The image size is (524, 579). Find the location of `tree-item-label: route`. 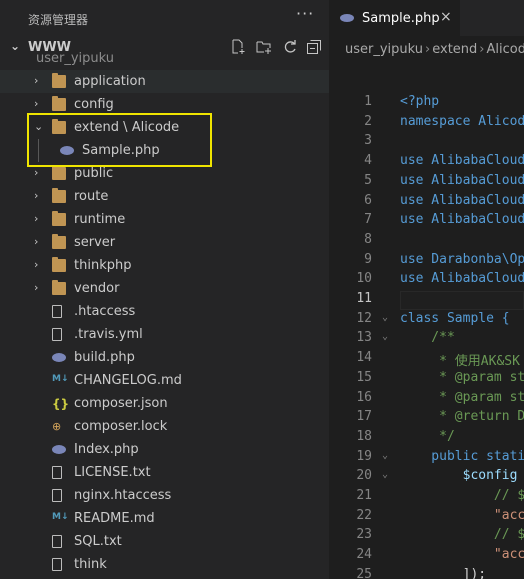

tree-item-label: route is located at coordinates (91, 196).